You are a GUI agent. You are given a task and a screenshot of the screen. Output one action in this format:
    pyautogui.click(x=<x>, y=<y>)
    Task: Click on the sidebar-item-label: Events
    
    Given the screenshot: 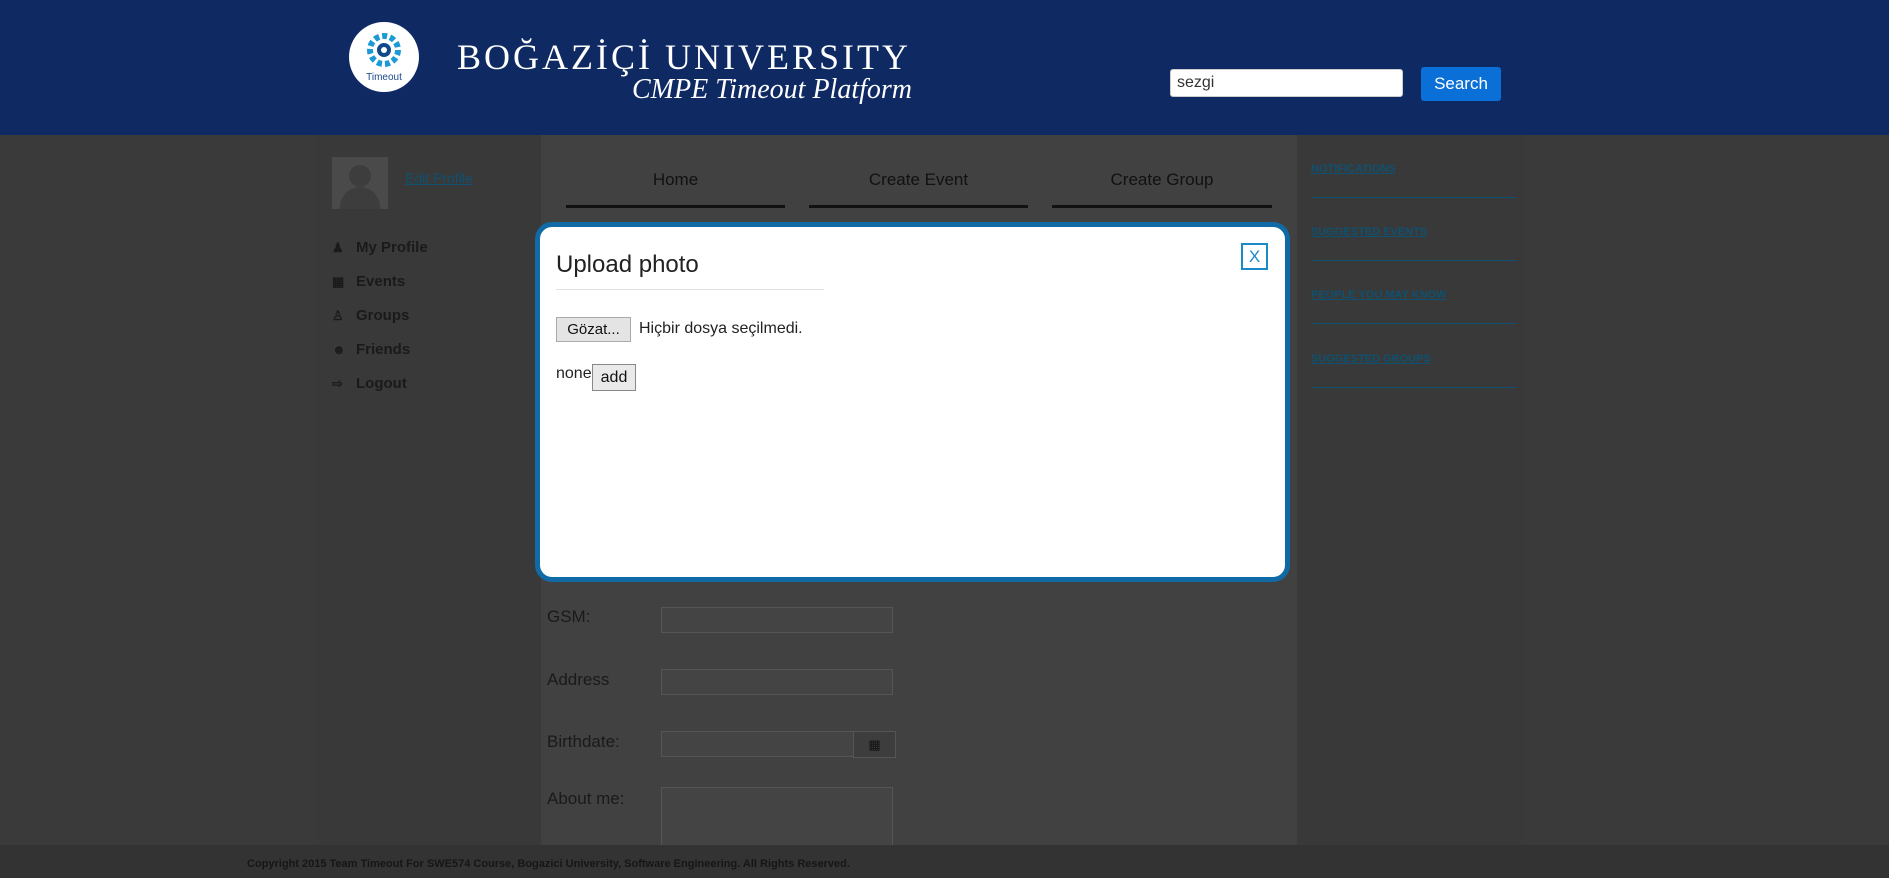 What is the action you would take?
    pyautogui.click(x=381, y=281)
    